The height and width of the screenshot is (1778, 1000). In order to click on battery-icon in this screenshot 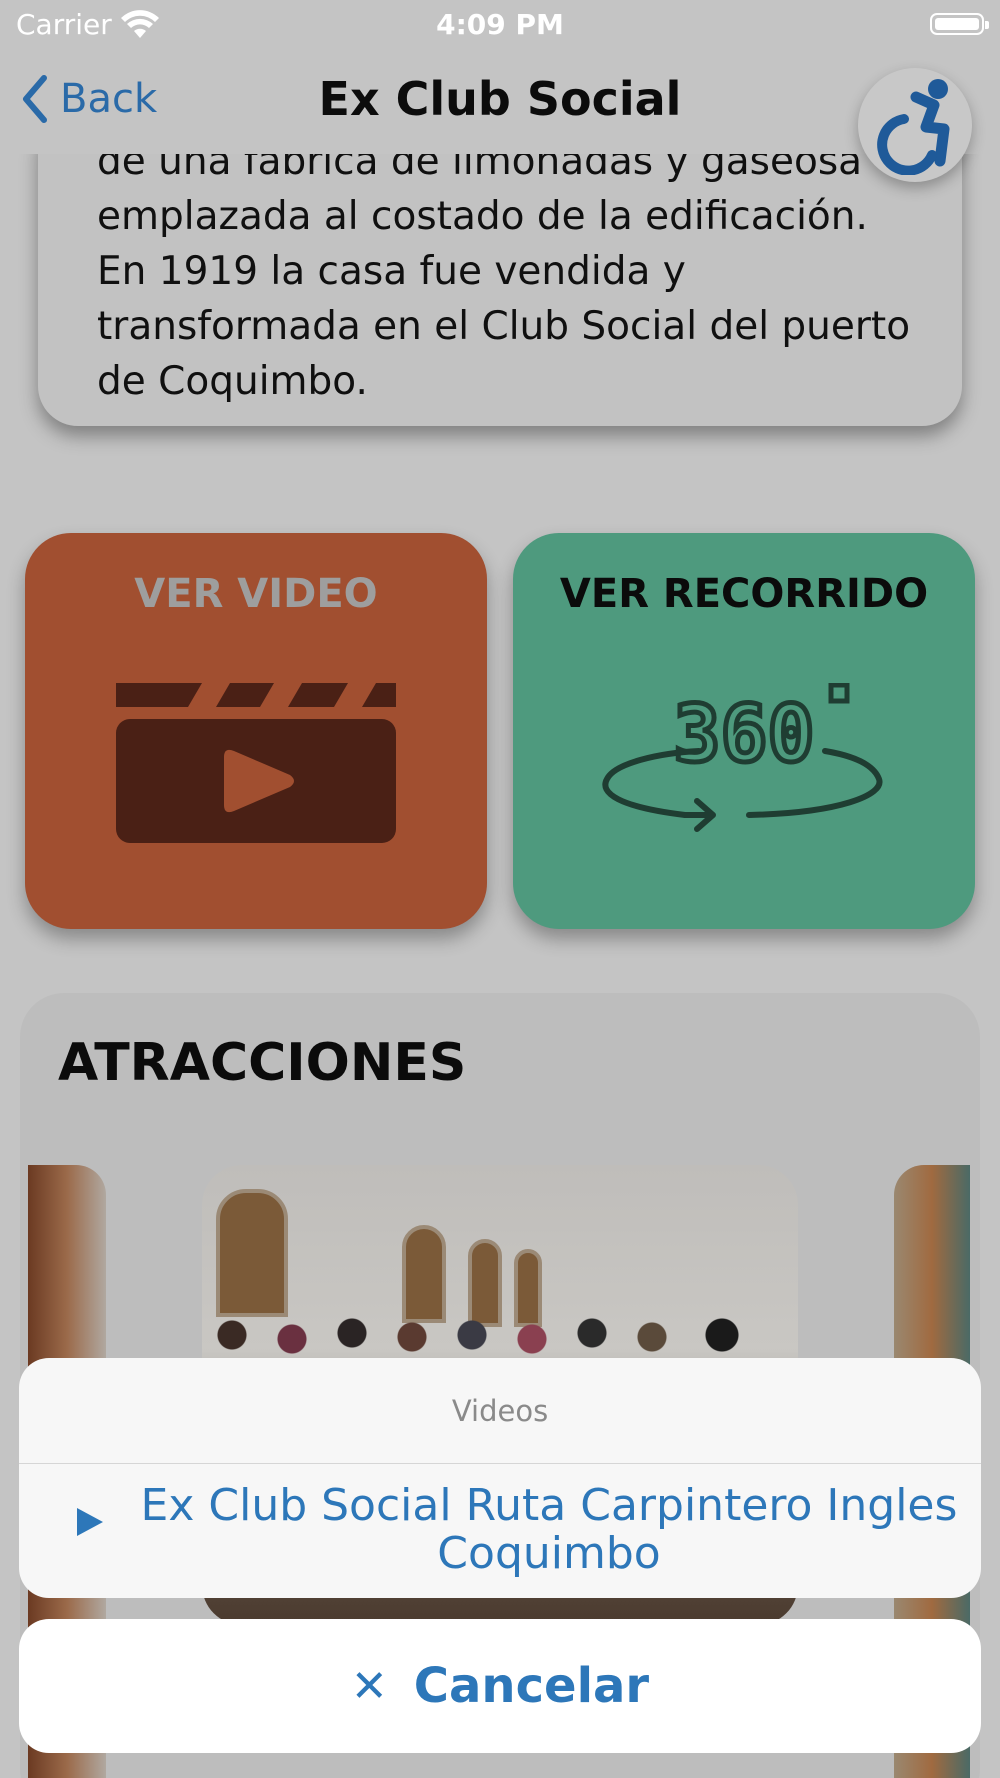, I will do `click(959, 24)`.